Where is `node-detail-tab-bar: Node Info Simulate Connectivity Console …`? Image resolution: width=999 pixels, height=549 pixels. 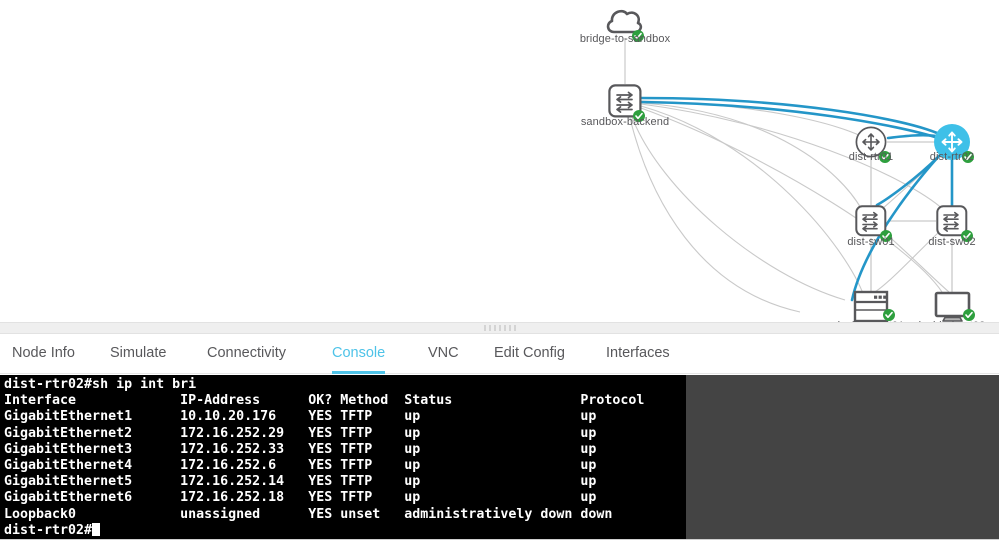
node-detail-tab-bar: Node Info Simulate Connectivity Console … is located at coordinates (499, 354).